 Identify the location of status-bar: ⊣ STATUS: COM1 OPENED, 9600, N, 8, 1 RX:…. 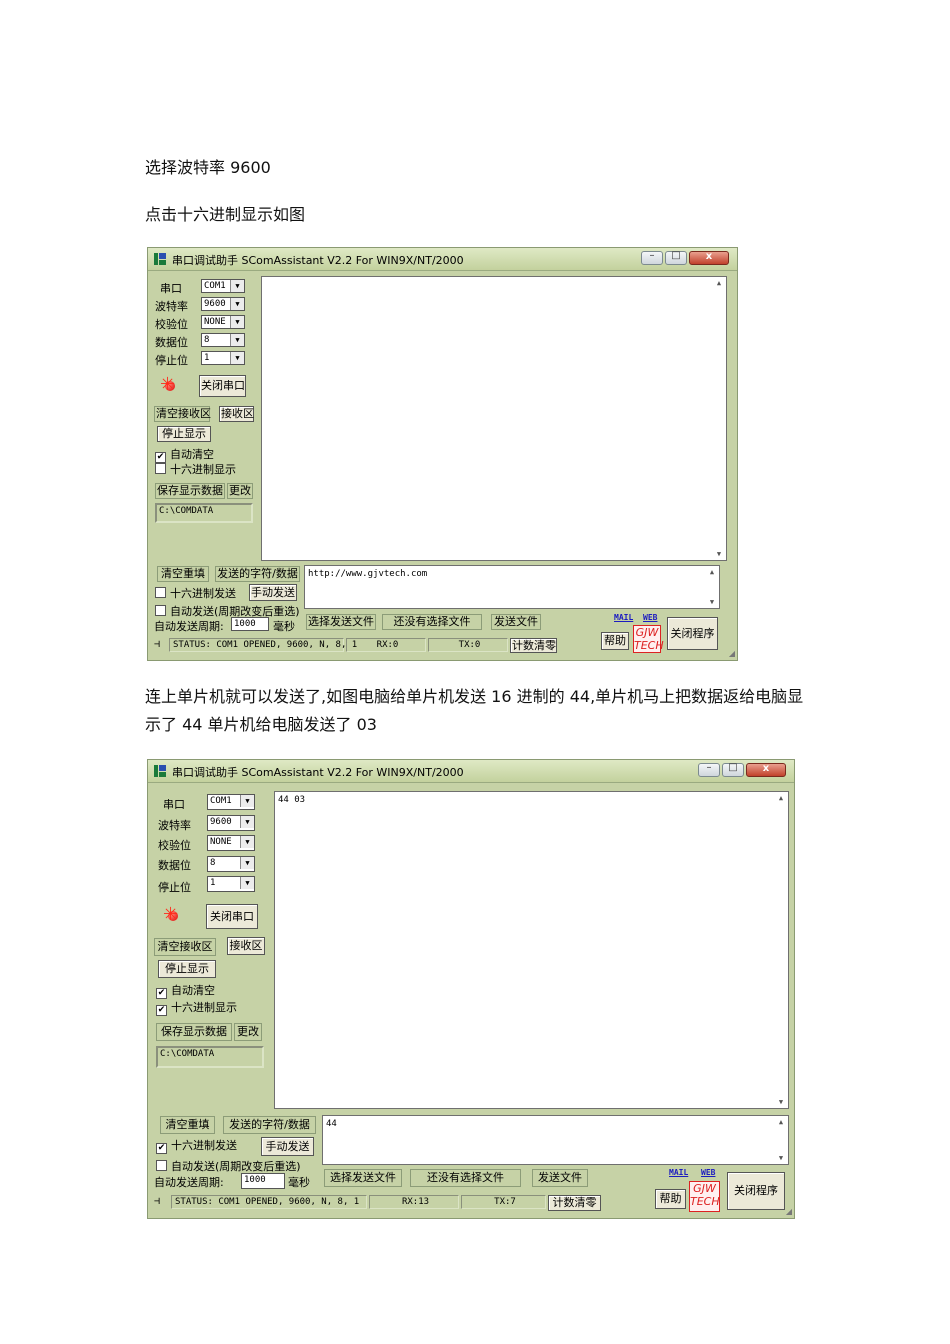
(374, 645).